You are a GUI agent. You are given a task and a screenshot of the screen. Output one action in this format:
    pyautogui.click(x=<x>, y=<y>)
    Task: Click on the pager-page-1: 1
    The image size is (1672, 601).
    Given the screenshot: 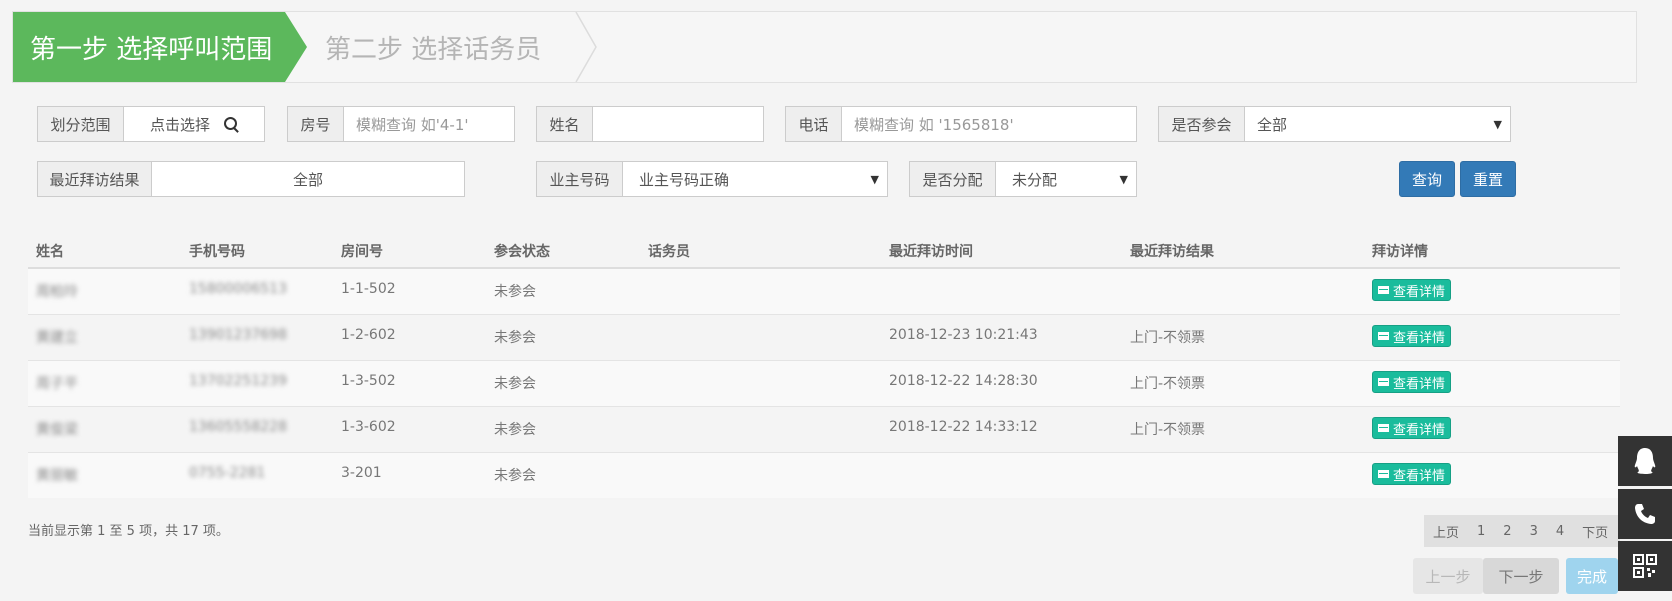 What is the action you would take?
    pyautogui.click(x=1481, y=531)
    